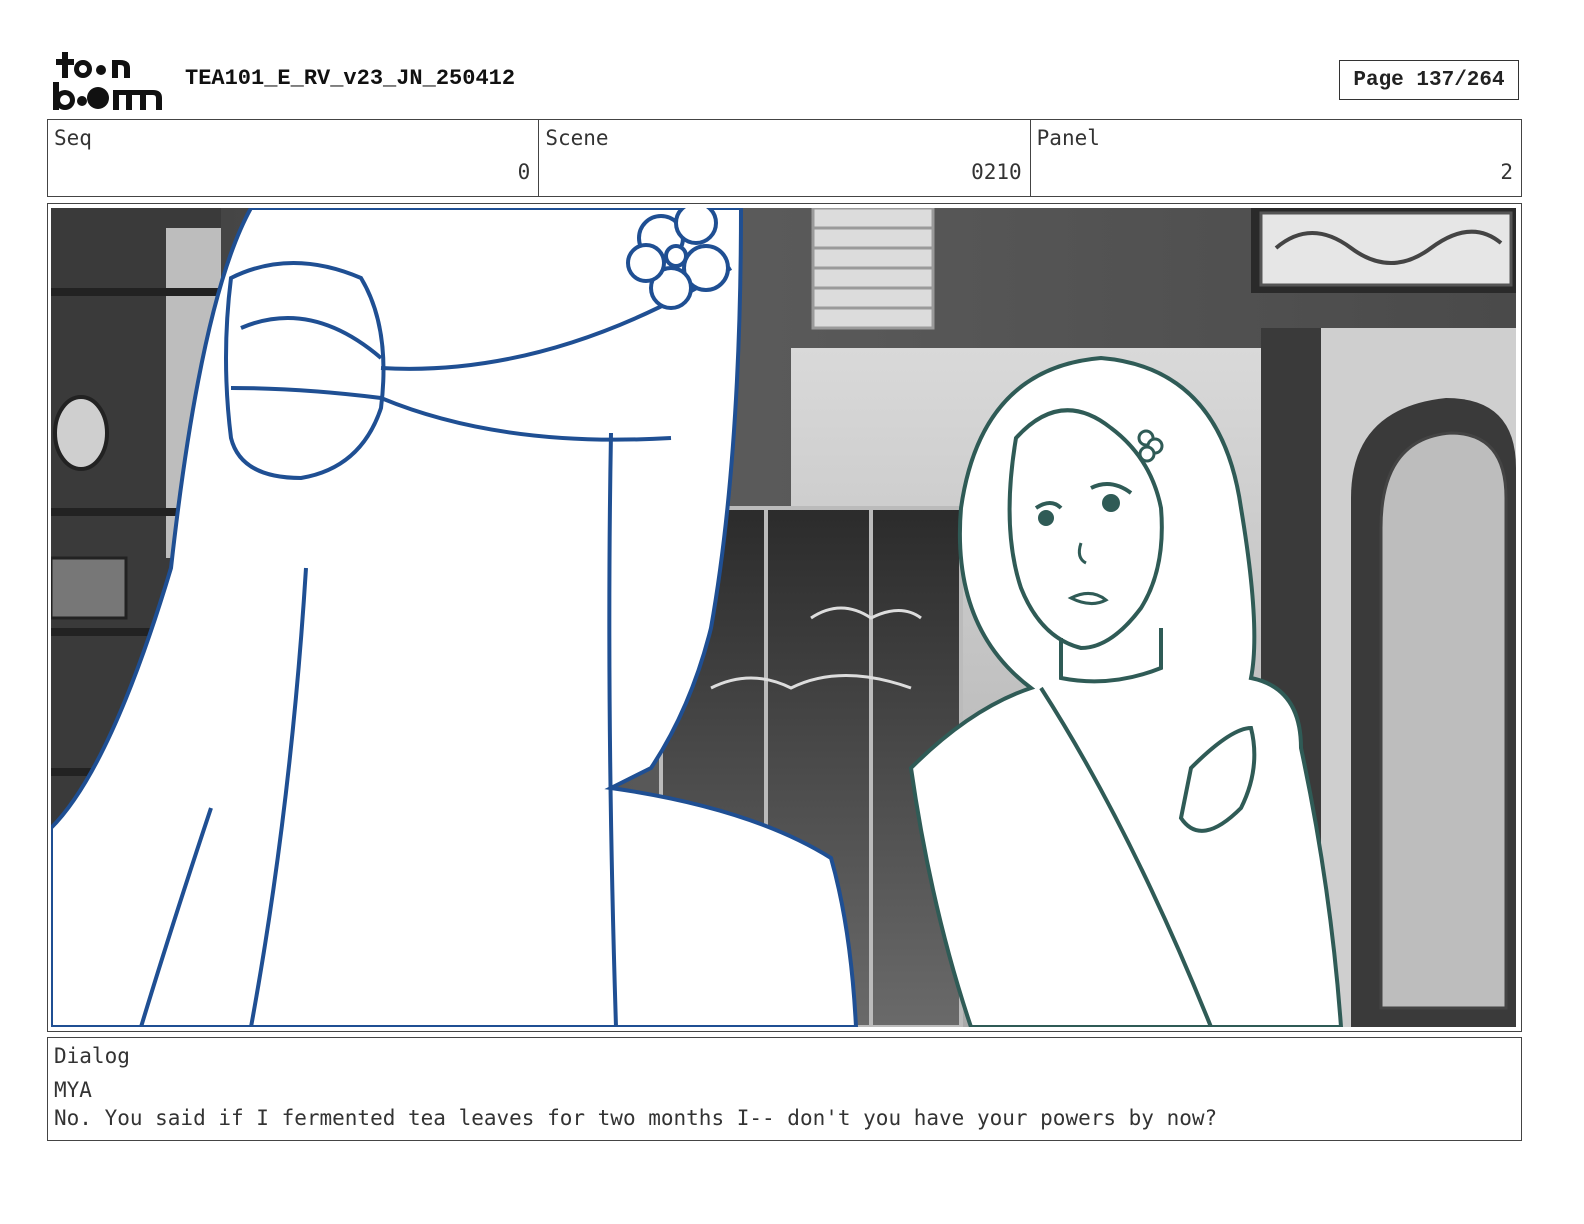  Describe the element at coordinates (73, 138) in the screenshot. I see `seq-label: Seq` at that location.